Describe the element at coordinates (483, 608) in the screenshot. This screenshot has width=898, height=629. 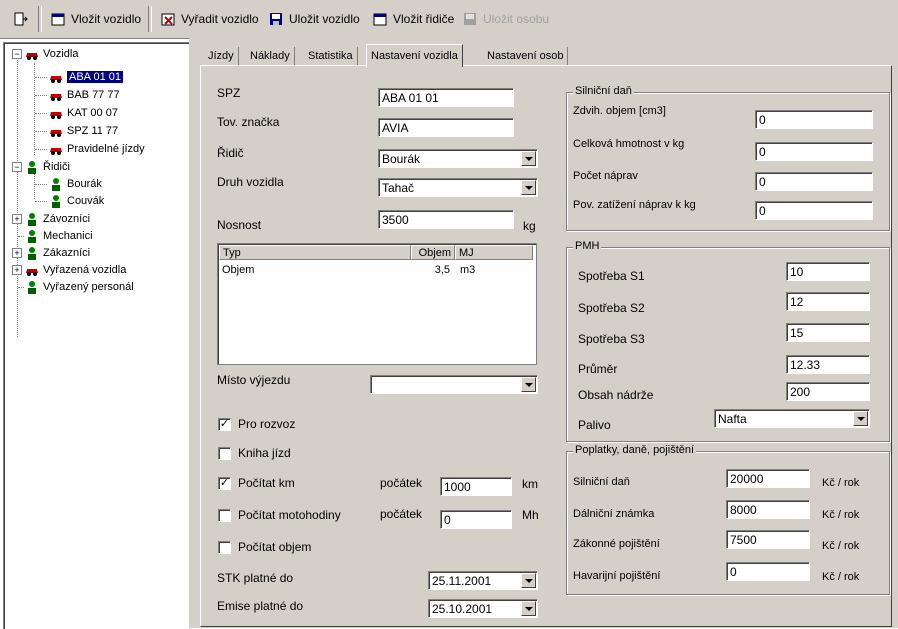
I see `emise-date-picker: 25.10.2001` at that location.